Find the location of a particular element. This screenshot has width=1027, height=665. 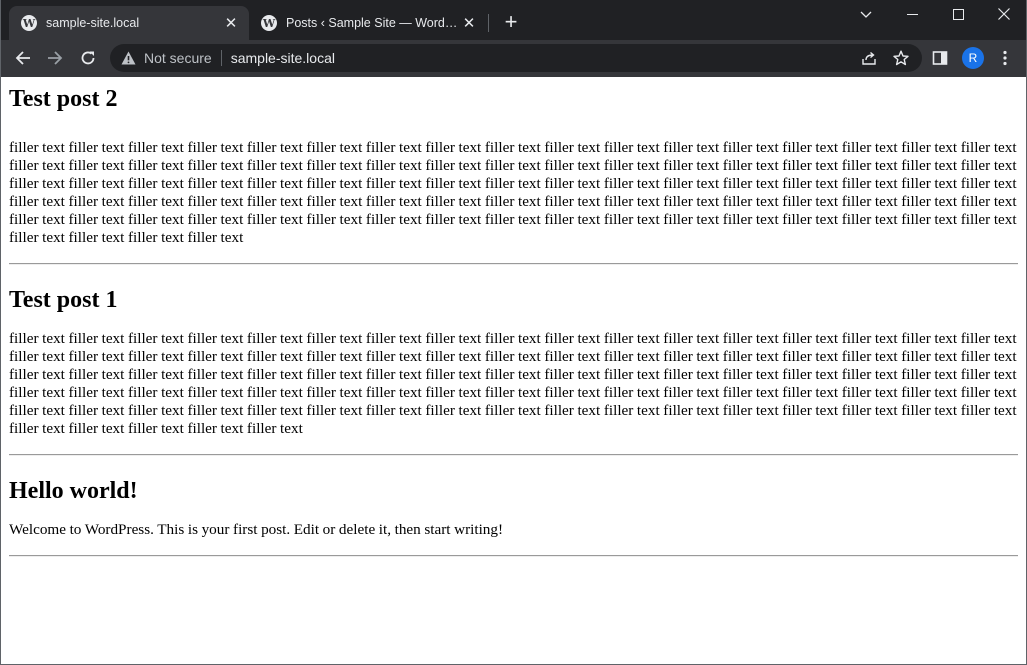

maximize-icon is located at coordinates (958, 14).